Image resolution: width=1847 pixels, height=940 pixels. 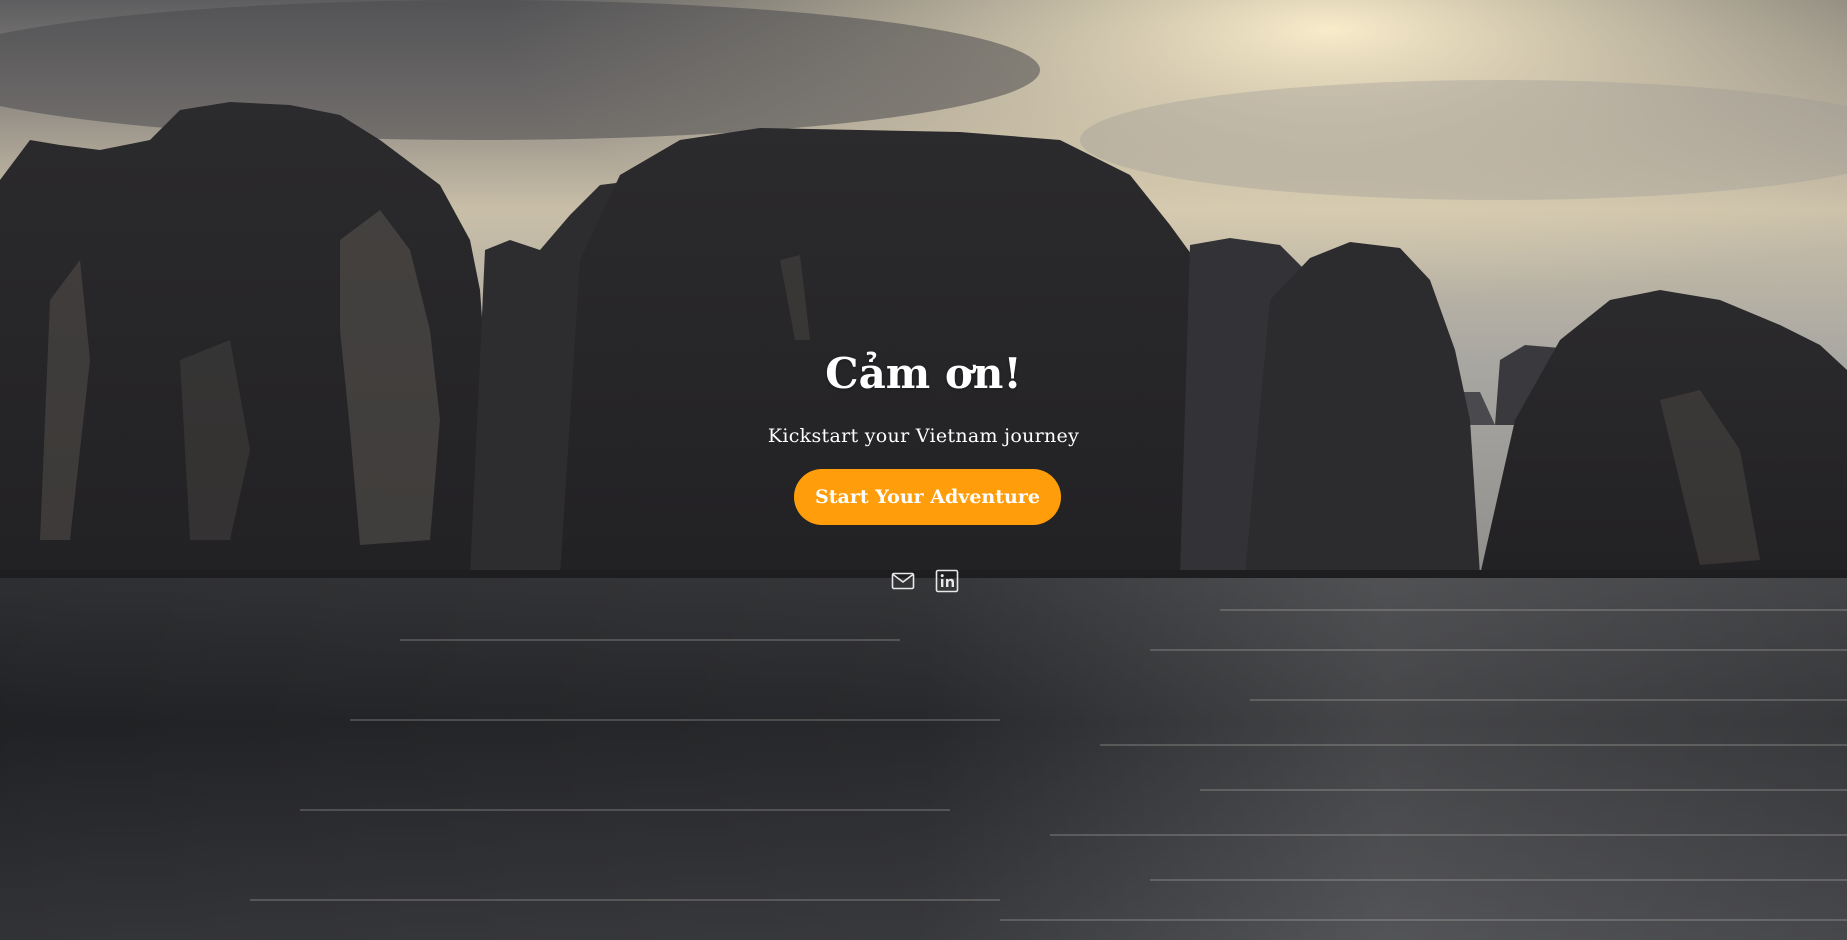 I want to click on hero-title: Cảm ơn!, so click(x=923, y=373).